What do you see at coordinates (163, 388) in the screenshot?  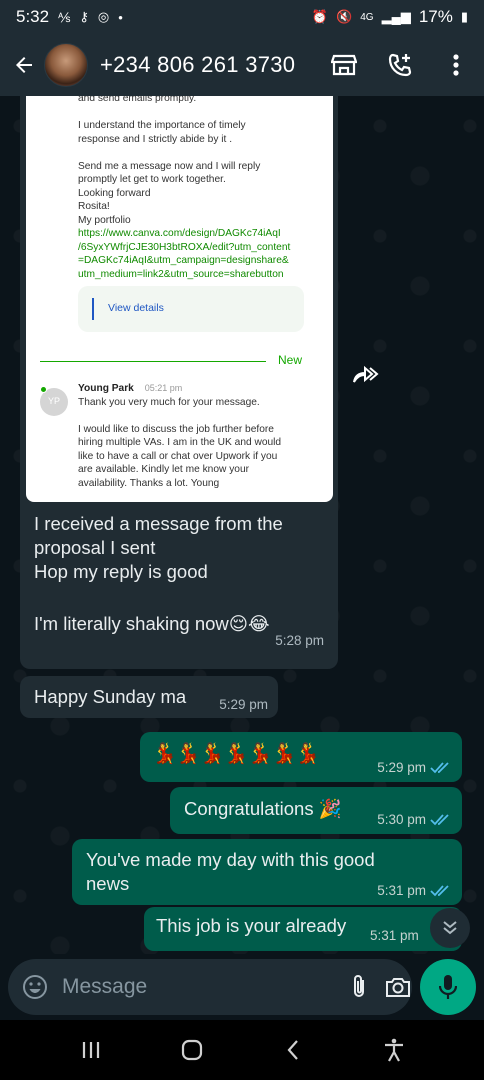 I see `sender-time: 05:21 pm` at bounding box center [163, 388].